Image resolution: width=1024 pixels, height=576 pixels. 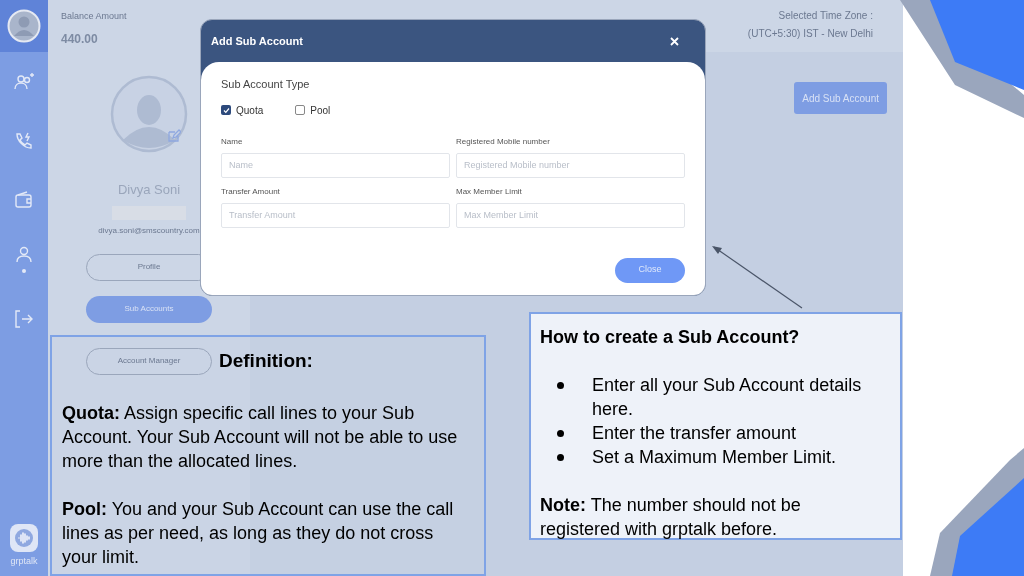 I want to click on checkbox-label: Quota, so click(x=250, y=110).